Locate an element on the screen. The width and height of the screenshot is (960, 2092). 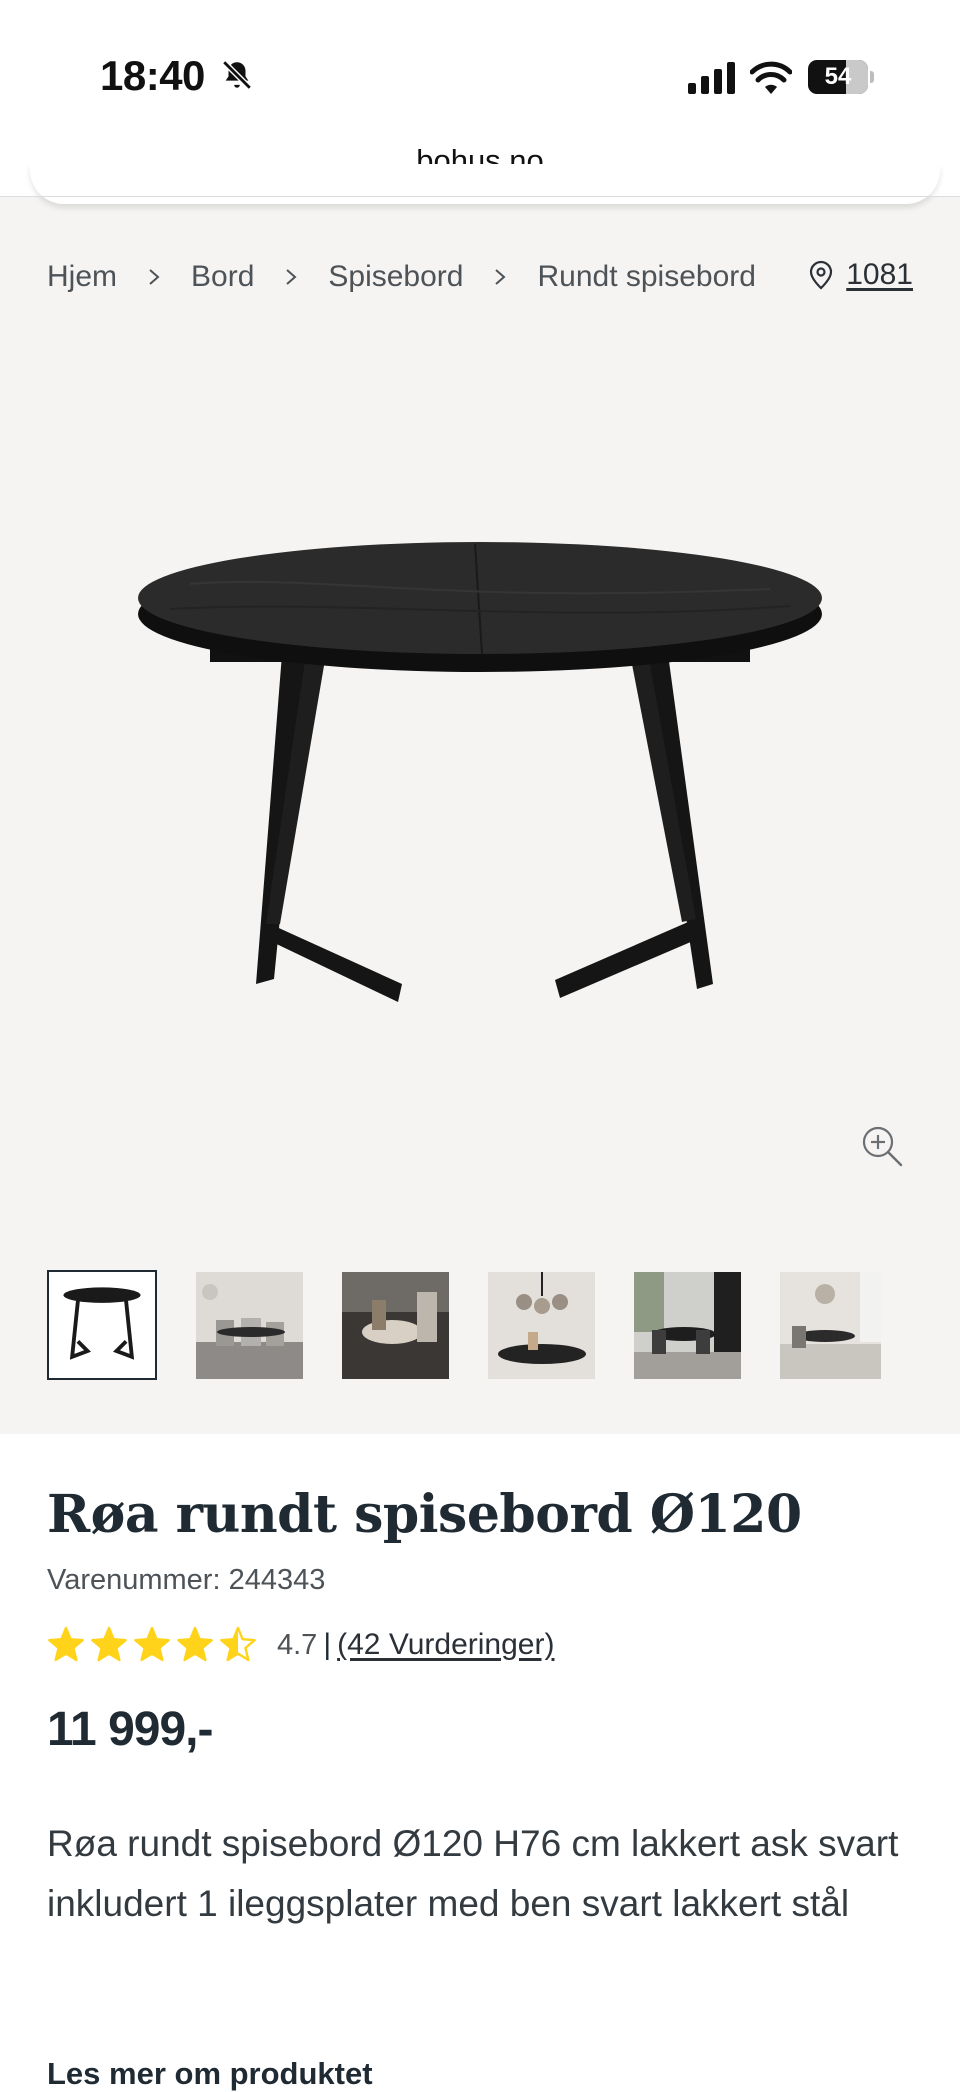
breadcrumb-rundt-spisebord: Rundt spisebord is located at coordinates (646, 277).